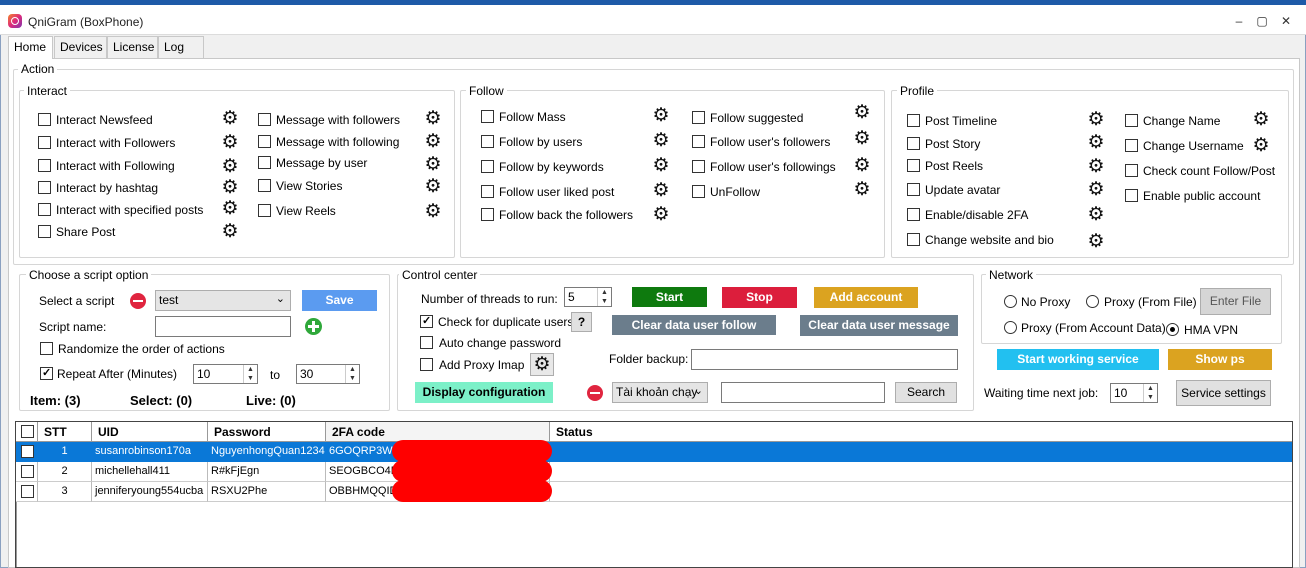 Image resolution: width=1306 pixels, height=568 pixels. What do you see at coordinates (660, 392) in the screenshot?
I see `account-filter-select: Tài khoản chạy ⌄` at bounding box center [660, 392].